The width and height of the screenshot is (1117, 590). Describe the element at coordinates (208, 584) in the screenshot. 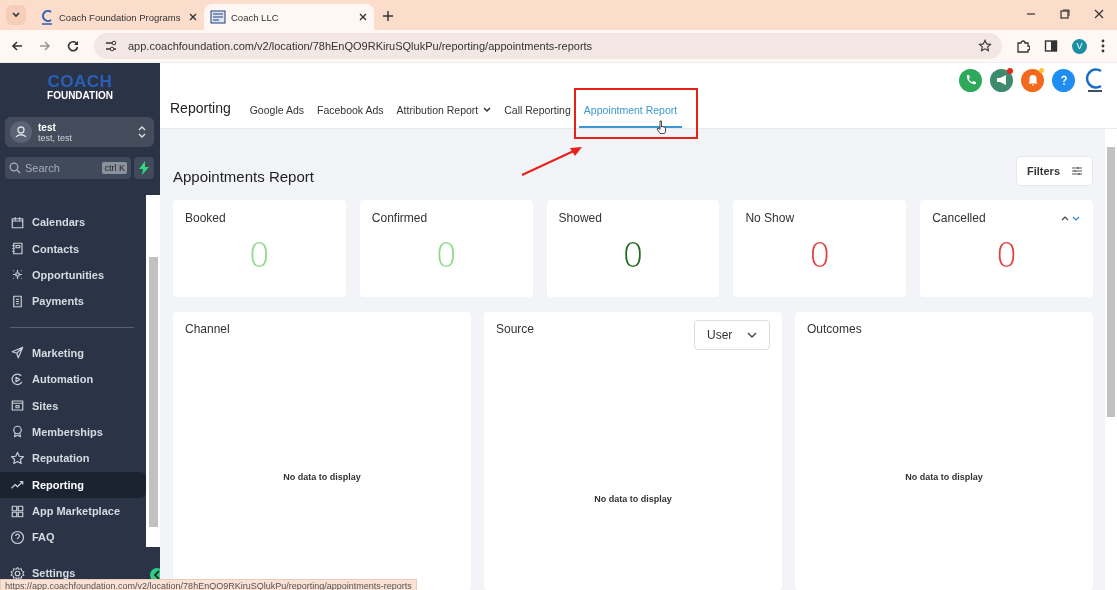

I see `link-preview-tooltip: https://app.coachfoundation.com/v2/location/78hEnQO9RKiruSQlukPu/reporting/appointments-reports` at that location.